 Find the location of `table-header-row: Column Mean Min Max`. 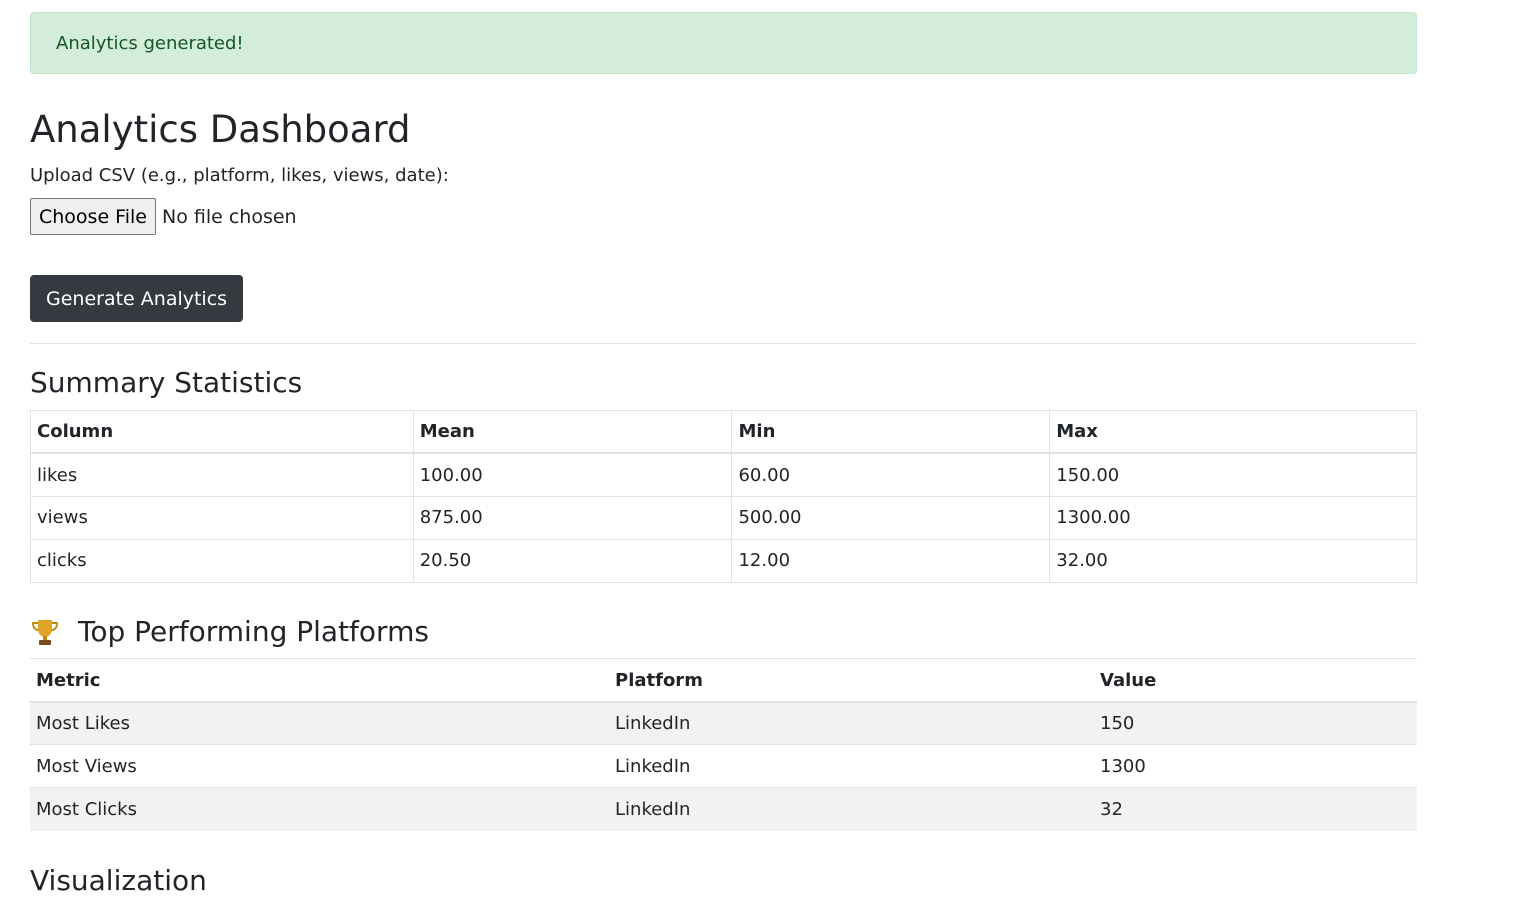

table-header-row: Column Mean Min Max is located at coordinates (723, 432).